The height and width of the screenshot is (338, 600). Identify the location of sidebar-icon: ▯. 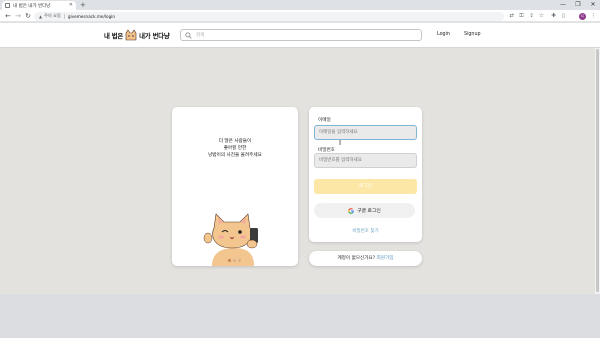
(563, 16).